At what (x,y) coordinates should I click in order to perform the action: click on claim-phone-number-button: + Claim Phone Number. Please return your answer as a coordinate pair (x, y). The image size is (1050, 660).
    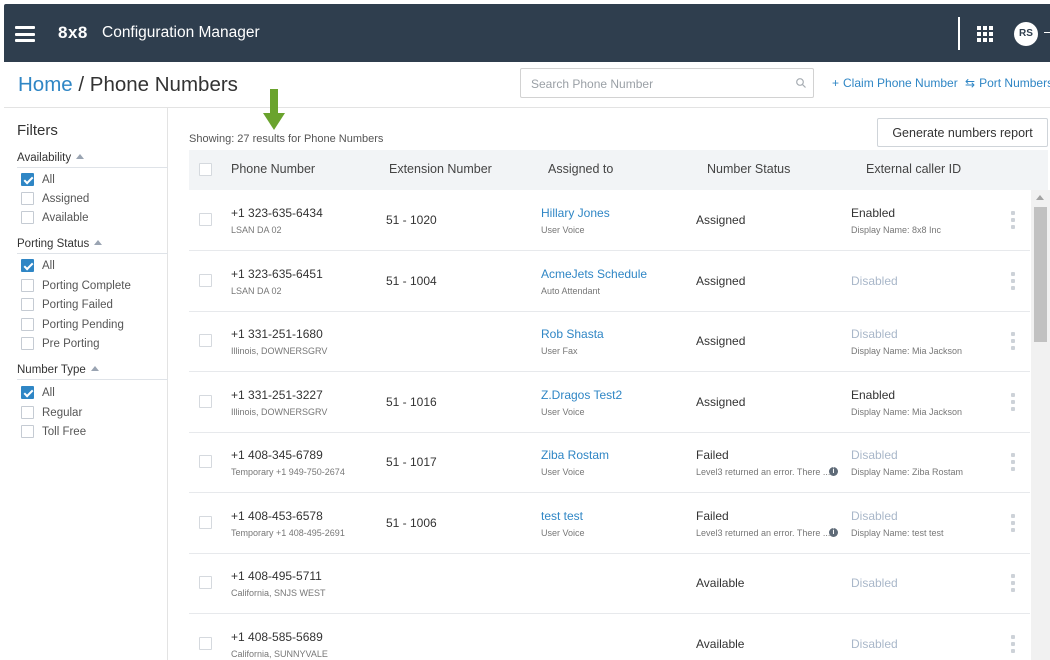
    Looking at the image, I should click on (895, 83).